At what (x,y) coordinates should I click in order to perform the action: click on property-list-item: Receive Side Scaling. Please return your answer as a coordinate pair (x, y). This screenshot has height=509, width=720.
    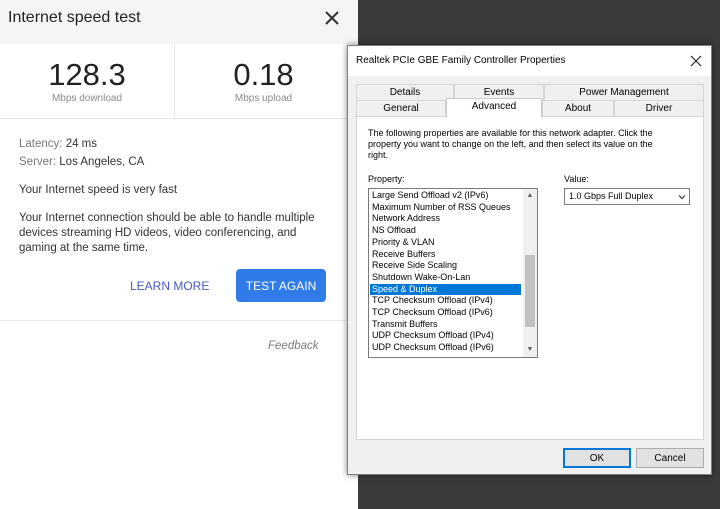
    Looking at the image, I should click on (445, 266).